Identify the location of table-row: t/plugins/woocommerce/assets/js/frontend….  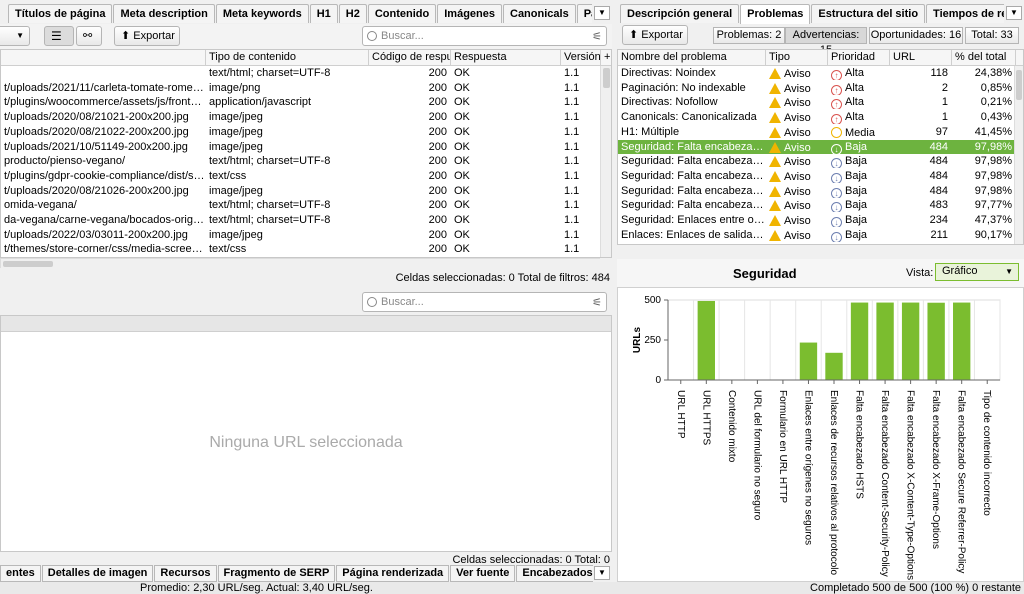
(306, 102).